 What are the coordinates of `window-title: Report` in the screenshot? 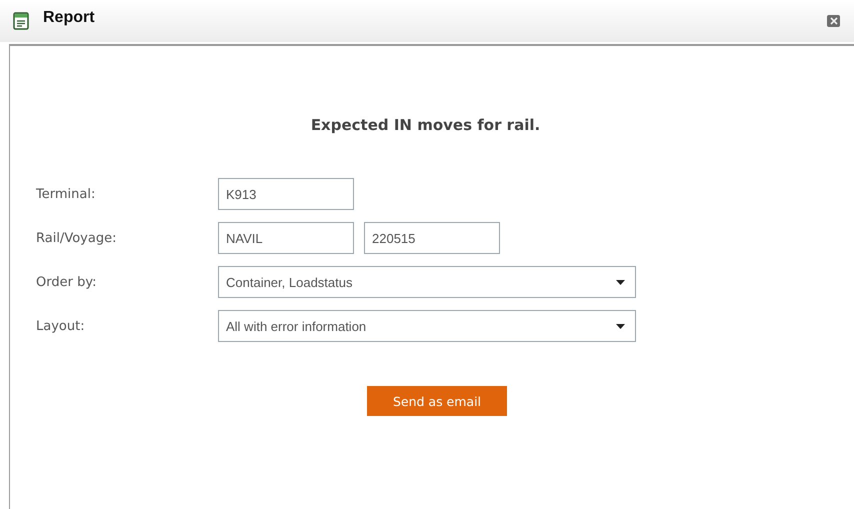 It's located at (69, 18).